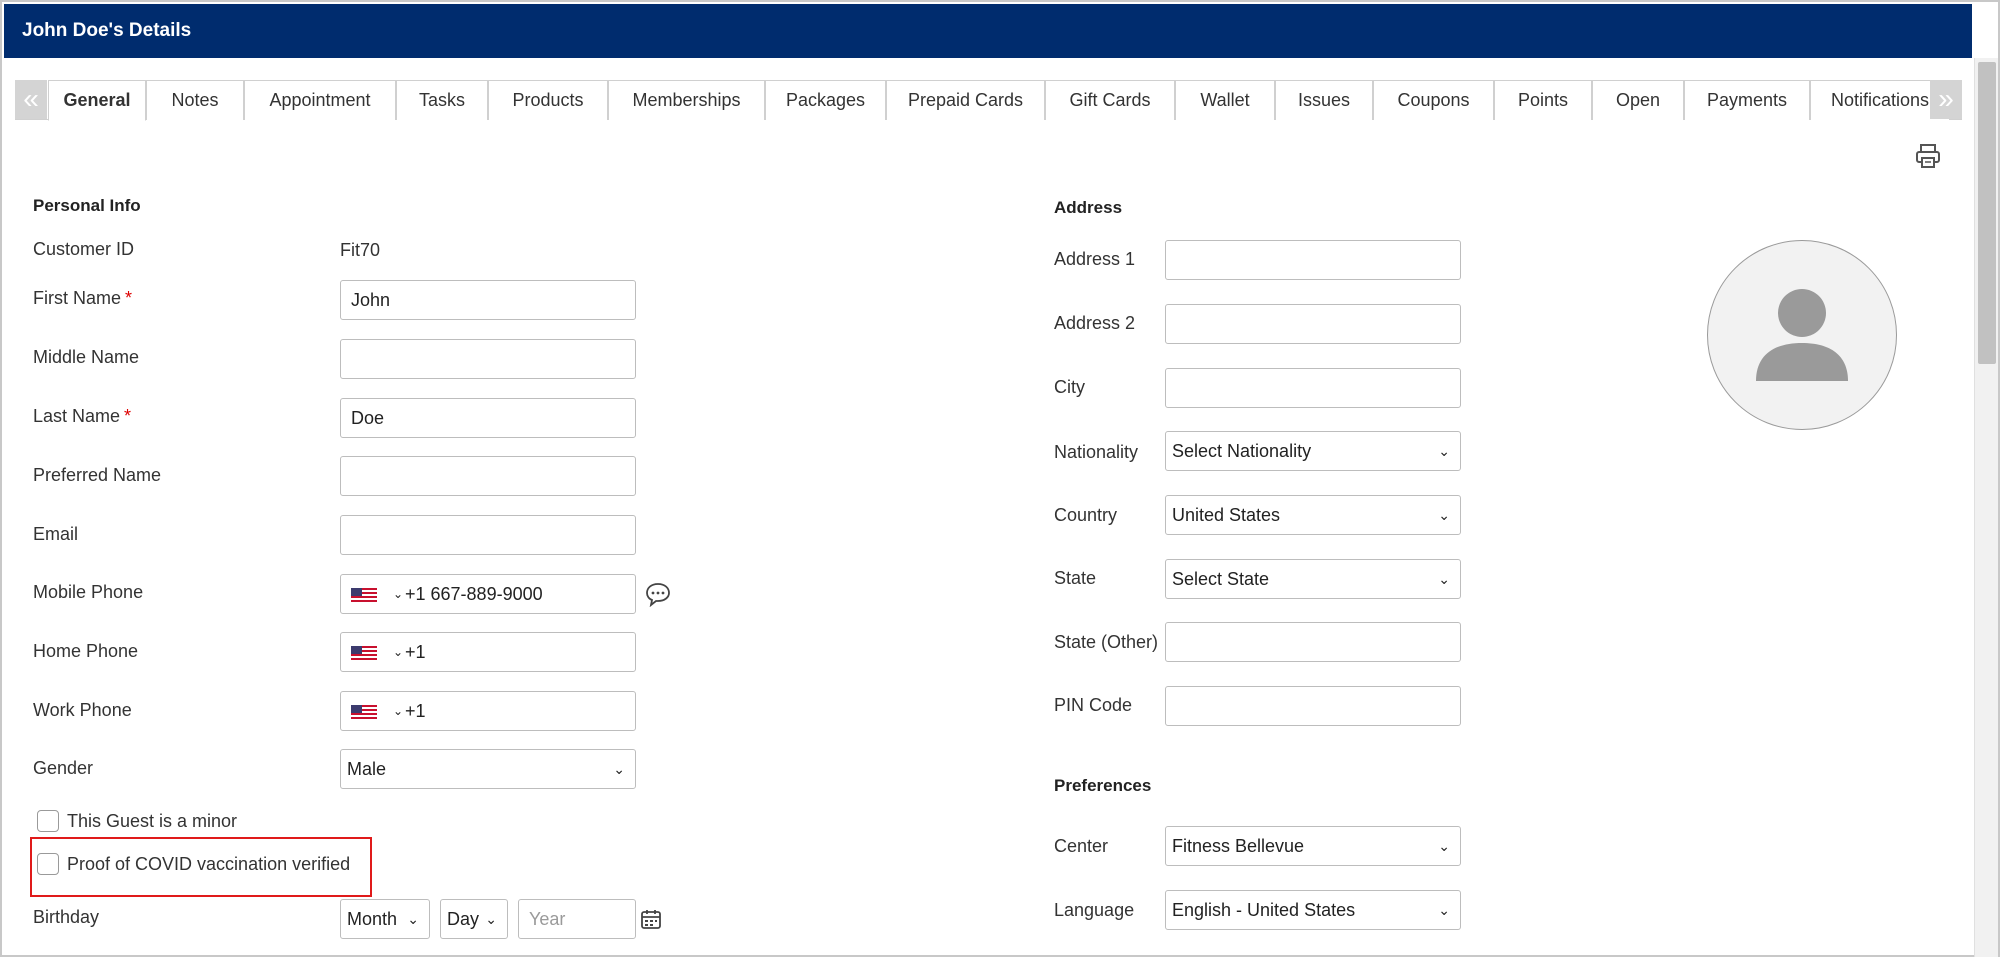 The height and width of the screenshot is (957, 2000). I want to click on state-label: State, so click(1075, 578).